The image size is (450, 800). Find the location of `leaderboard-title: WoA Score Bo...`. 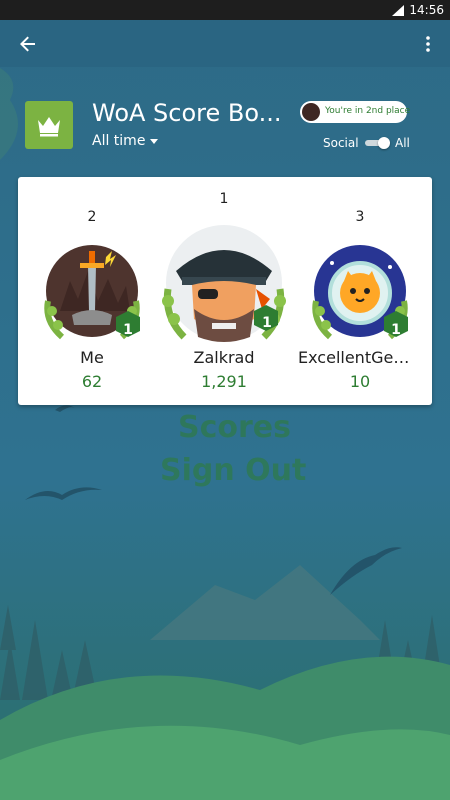

leaderboard-title: WoA Score Bo... is located at coordinates (187, 113).